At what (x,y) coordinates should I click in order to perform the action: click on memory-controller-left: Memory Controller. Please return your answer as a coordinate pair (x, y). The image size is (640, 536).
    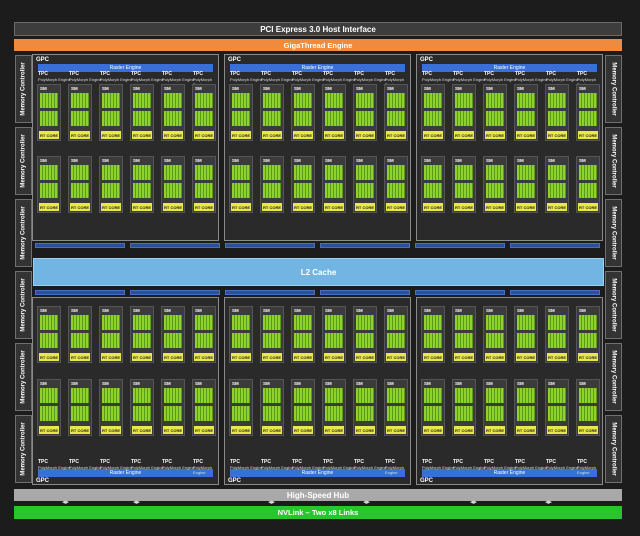
    Looking at the image, I should click on (23, 305).